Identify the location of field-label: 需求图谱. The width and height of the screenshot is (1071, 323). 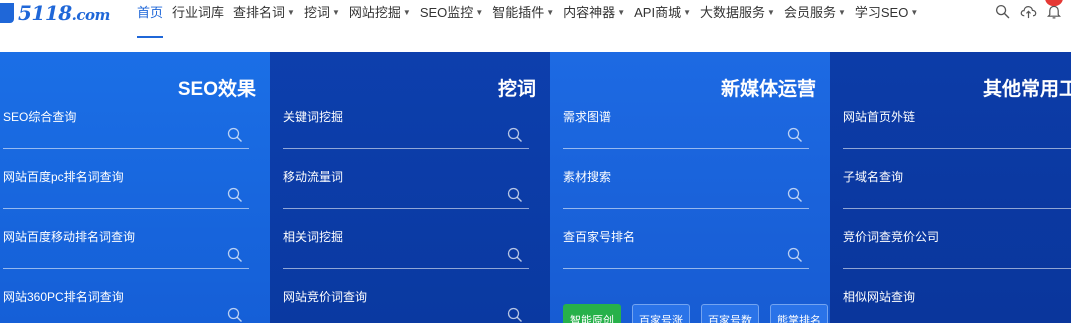
(587, 117).